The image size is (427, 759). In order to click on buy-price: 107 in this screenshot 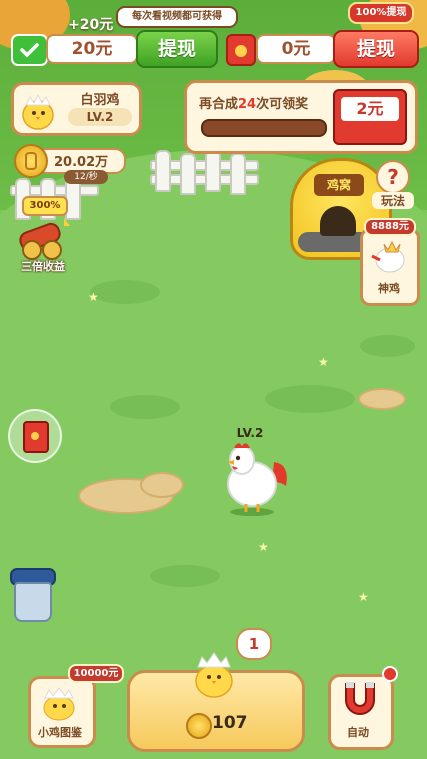, I will do `click(230, 723)`.